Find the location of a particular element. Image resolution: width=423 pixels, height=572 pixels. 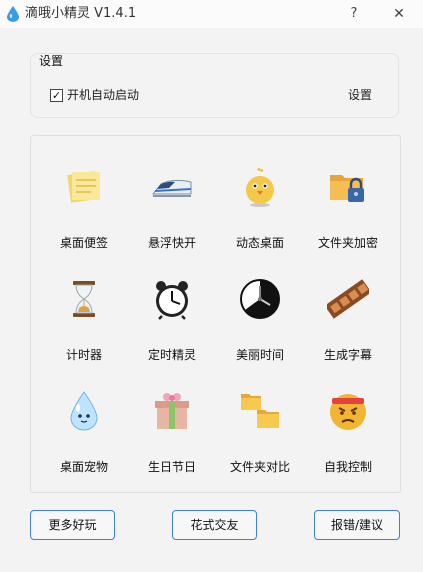

feature-label: 计时器 is located at coordinates (83, 355).